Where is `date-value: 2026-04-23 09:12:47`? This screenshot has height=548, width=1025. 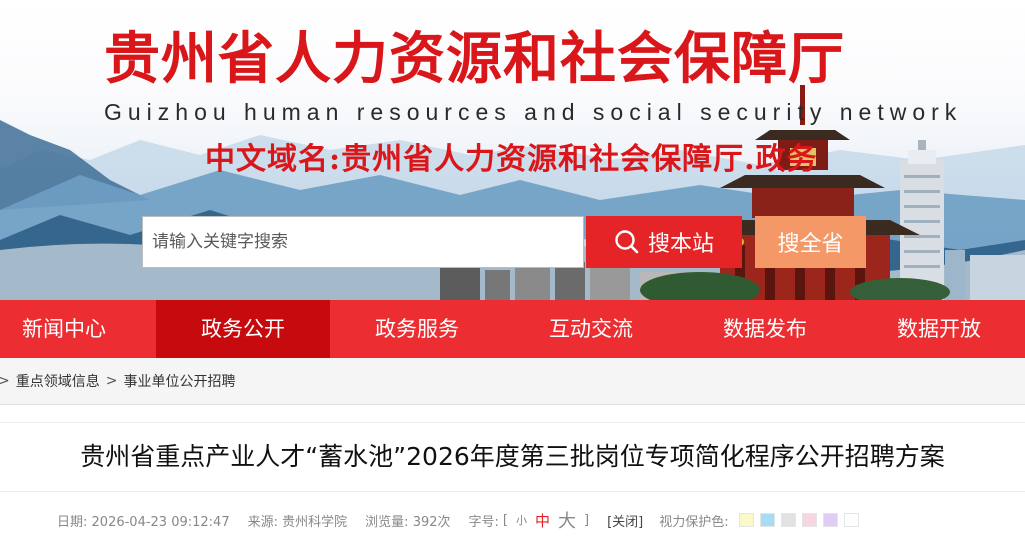 date-value: 2026-04-23 09:12:47 is located at coordinates (160, 522).